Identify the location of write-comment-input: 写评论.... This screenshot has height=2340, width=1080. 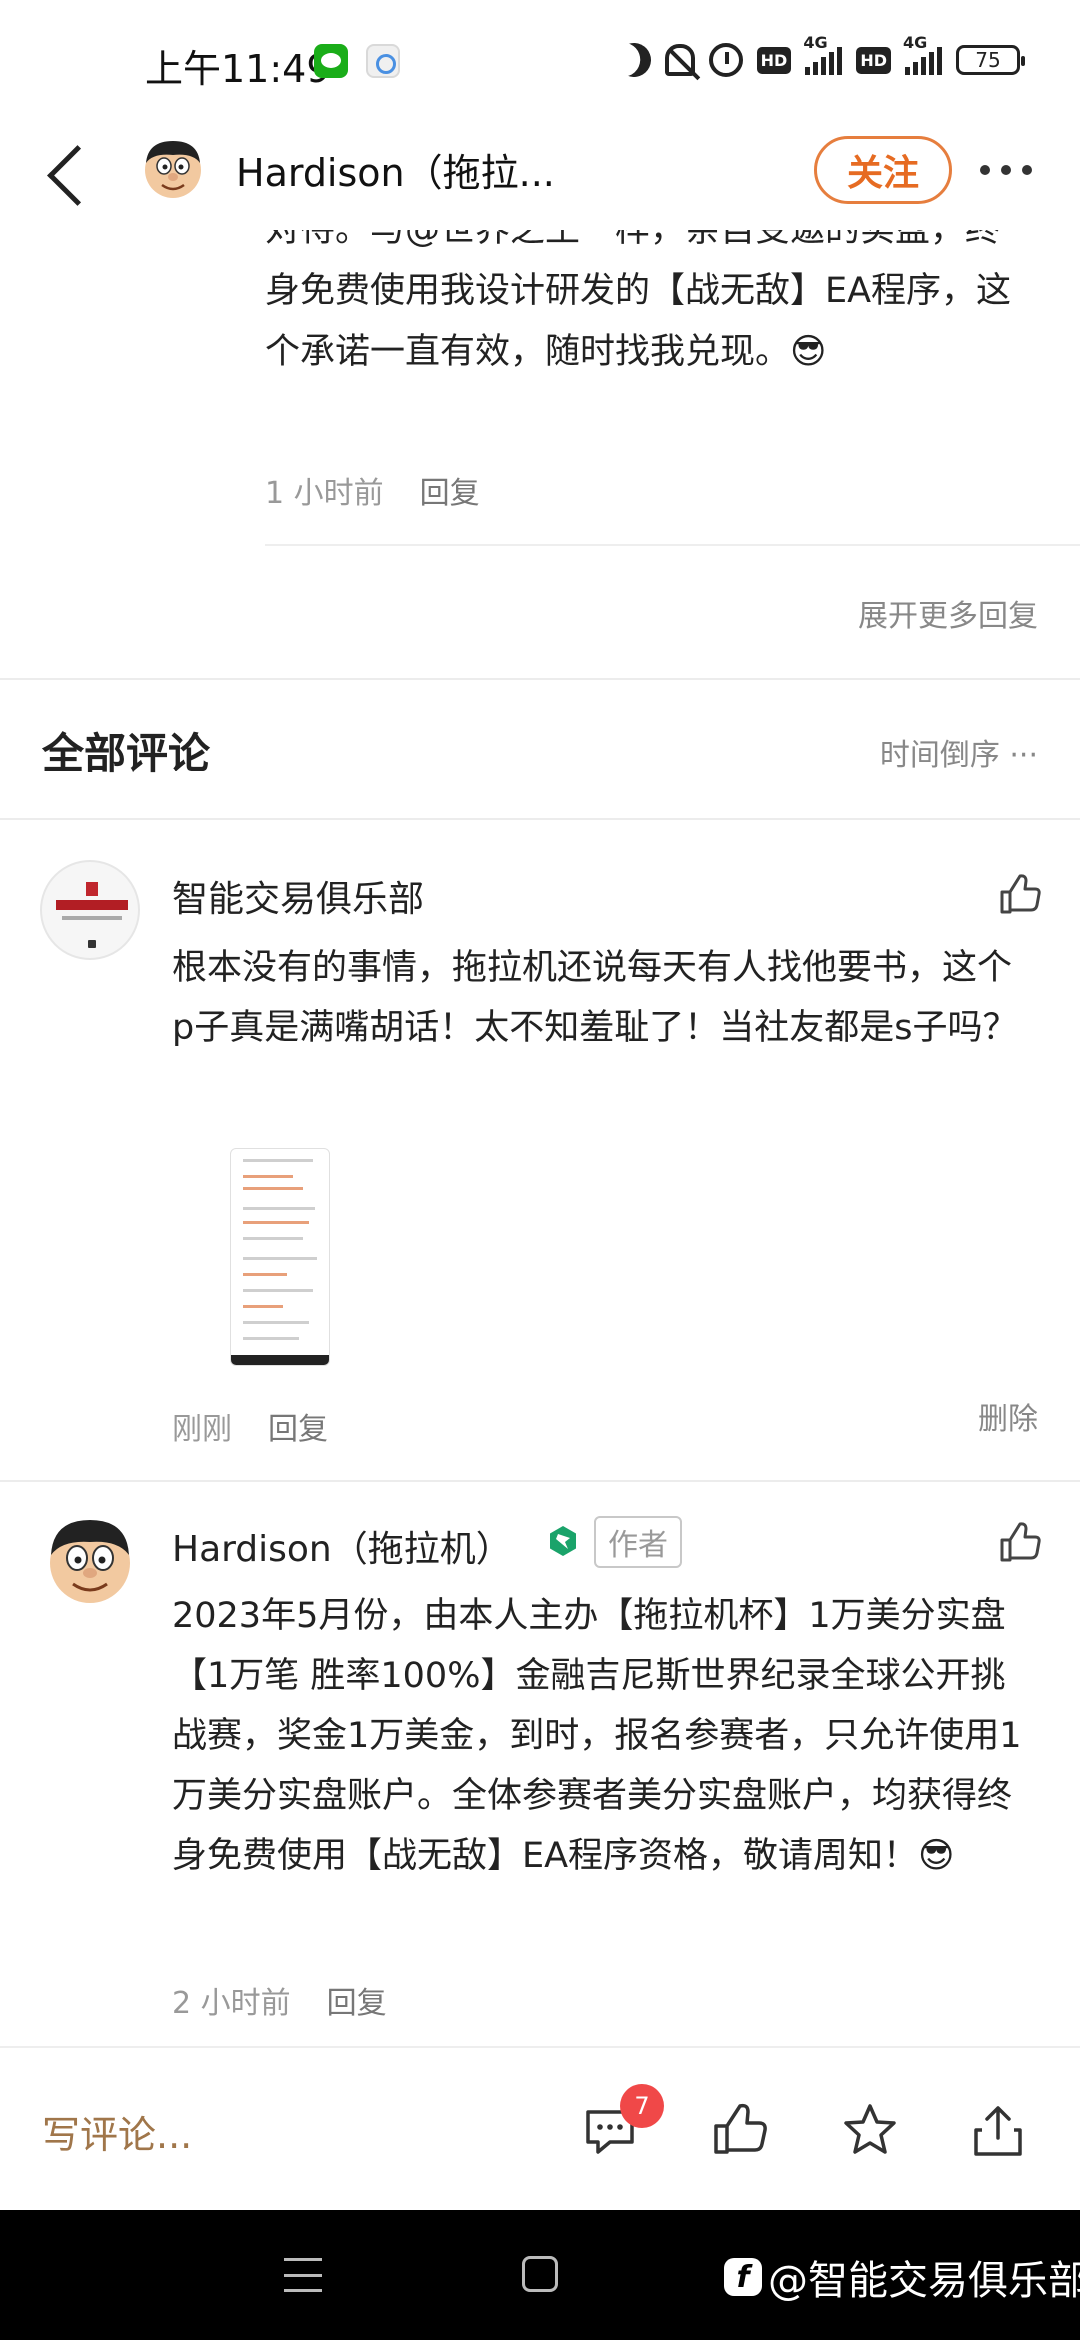
(117, 2131).